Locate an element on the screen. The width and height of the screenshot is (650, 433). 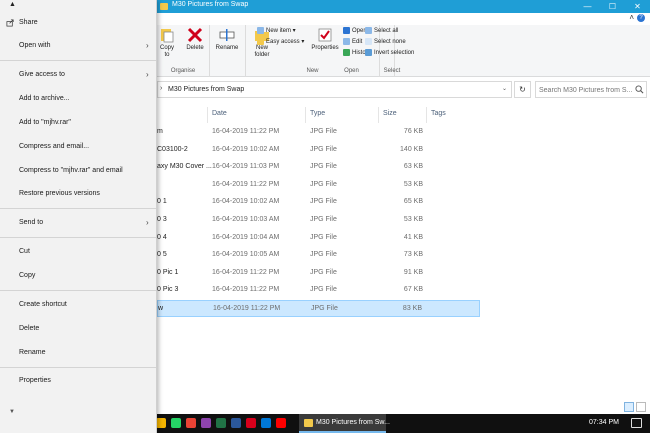
menu-item-create-shortcut: Create shortcut is located at coordinates (78, 305).